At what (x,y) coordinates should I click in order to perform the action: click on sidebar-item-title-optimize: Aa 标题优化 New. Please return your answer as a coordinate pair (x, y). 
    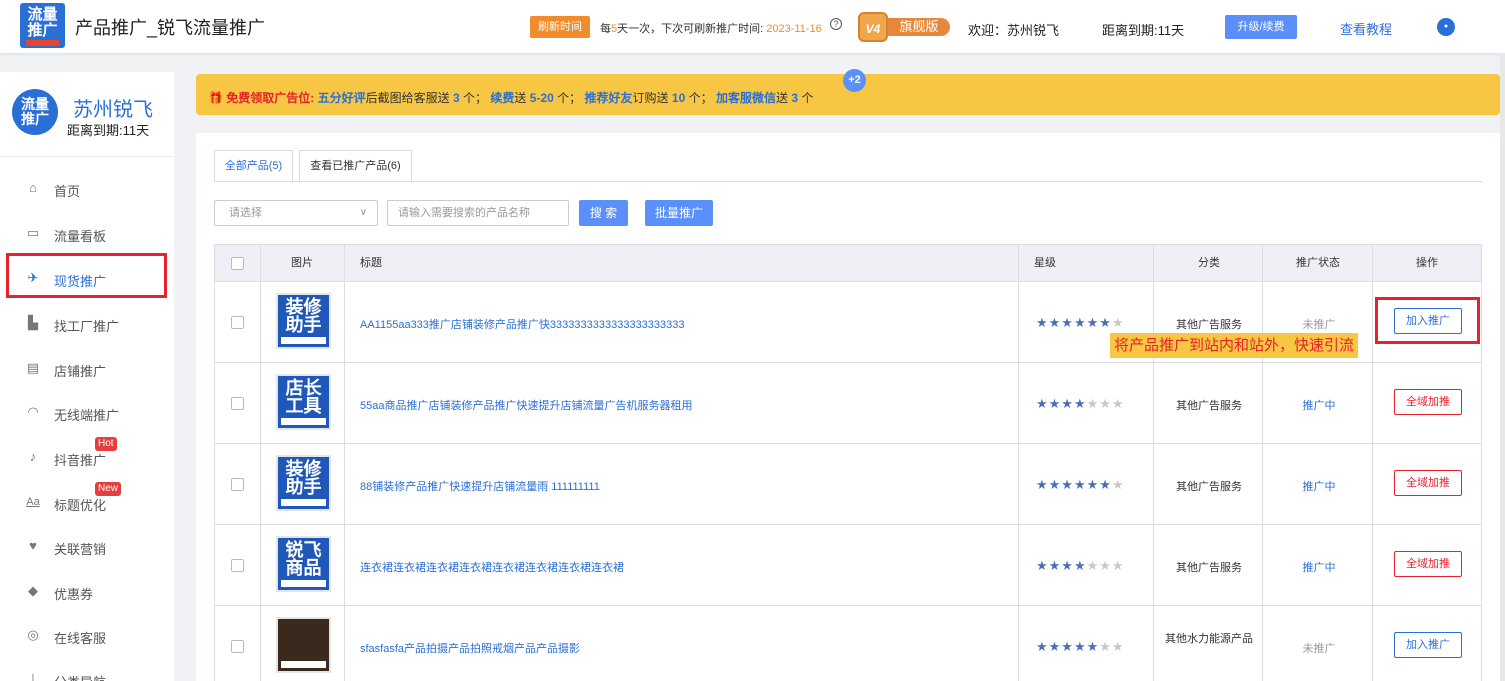
    Looking at the image, I should click on (87, 502).